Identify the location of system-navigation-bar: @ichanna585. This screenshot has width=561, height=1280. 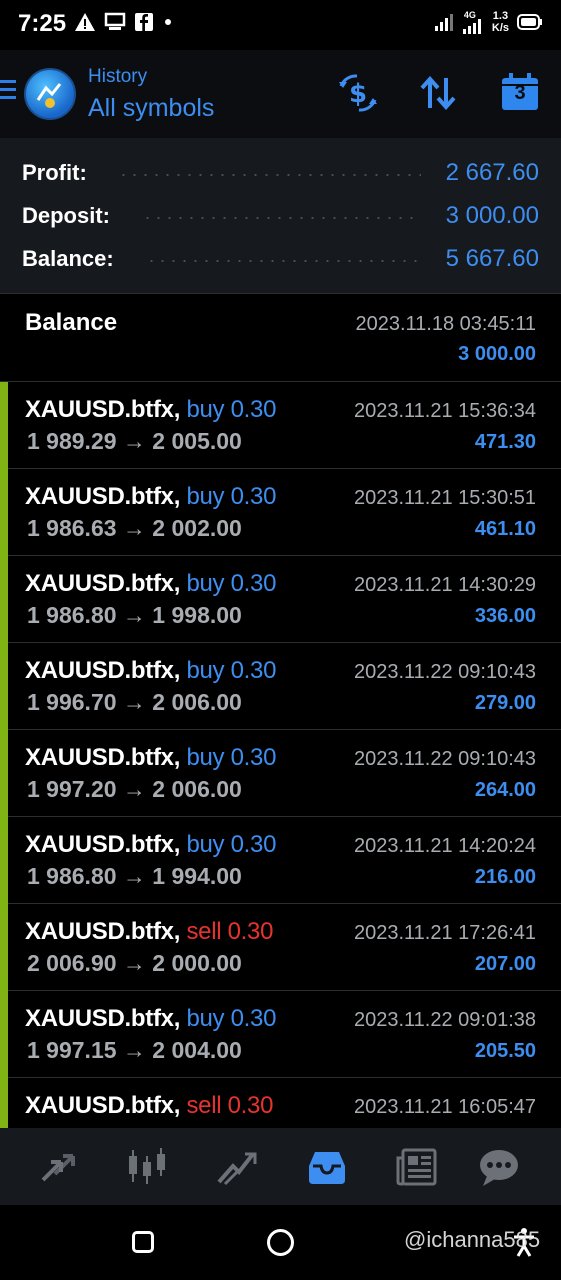
(280, 1242).